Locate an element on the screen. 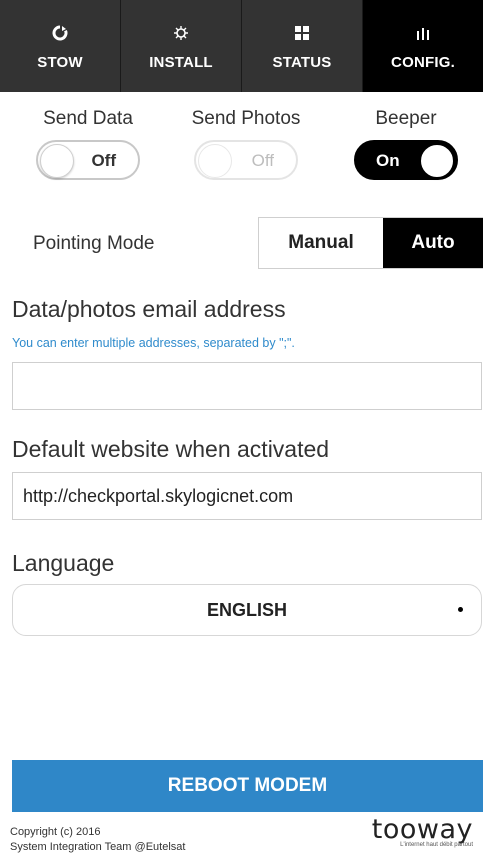  website-heading: Default website when activated is located at coordinates (171, 449).